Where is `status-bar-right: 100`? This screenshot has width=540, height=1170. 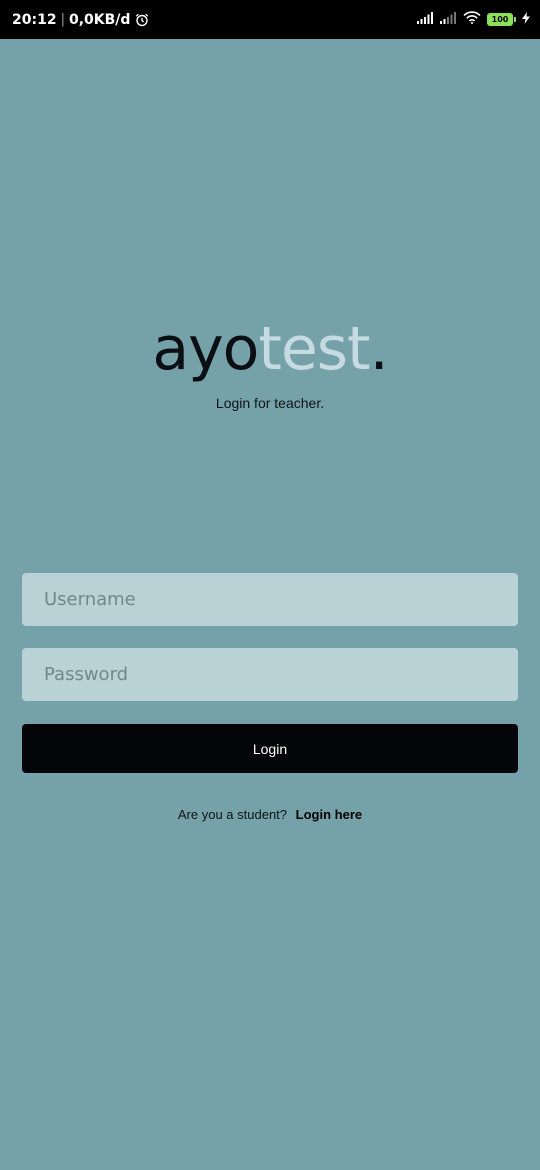 status-bar-right: 100 is located at coordinates (473, 19).